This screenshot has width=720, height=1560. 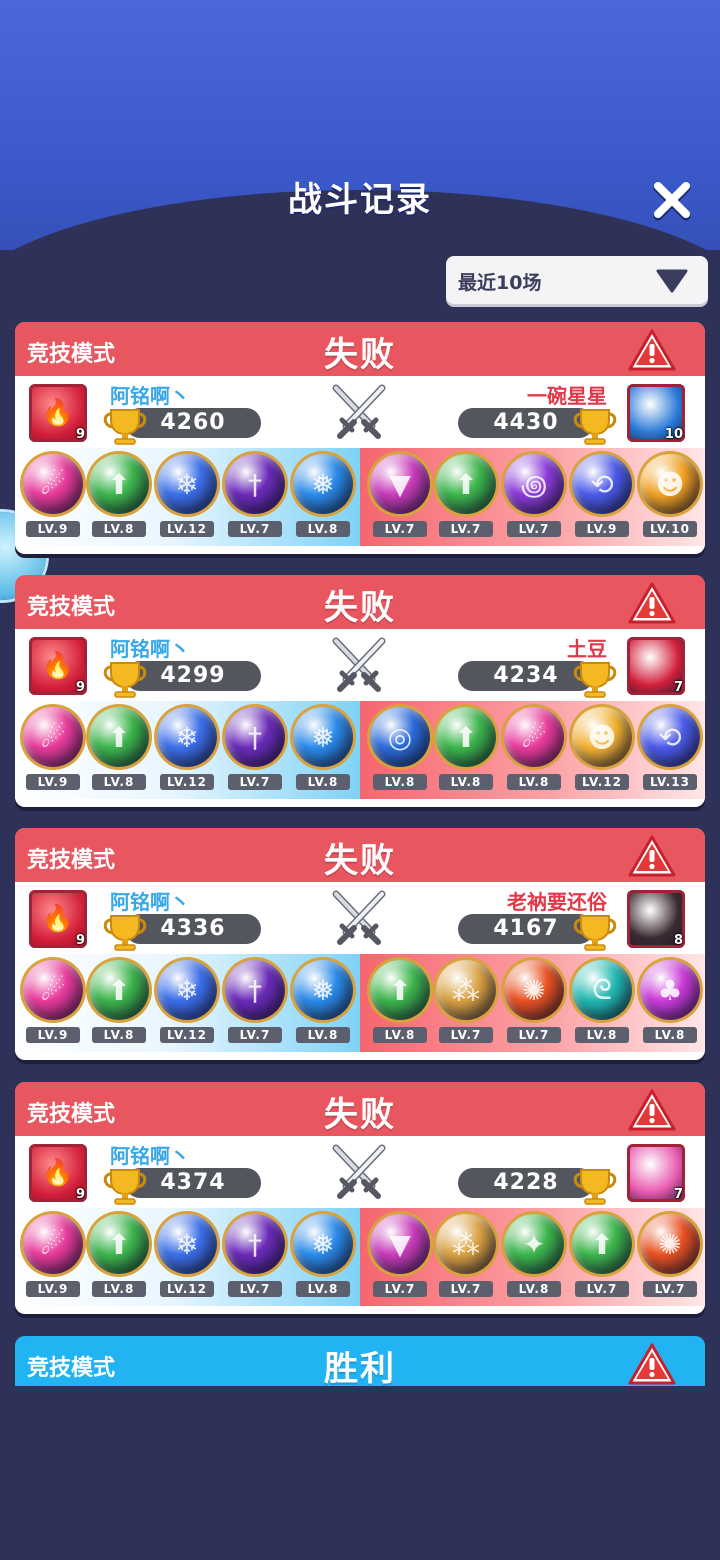 I want to click on star-ring-skill-orb: ✦, so click(x=534, y=1244).